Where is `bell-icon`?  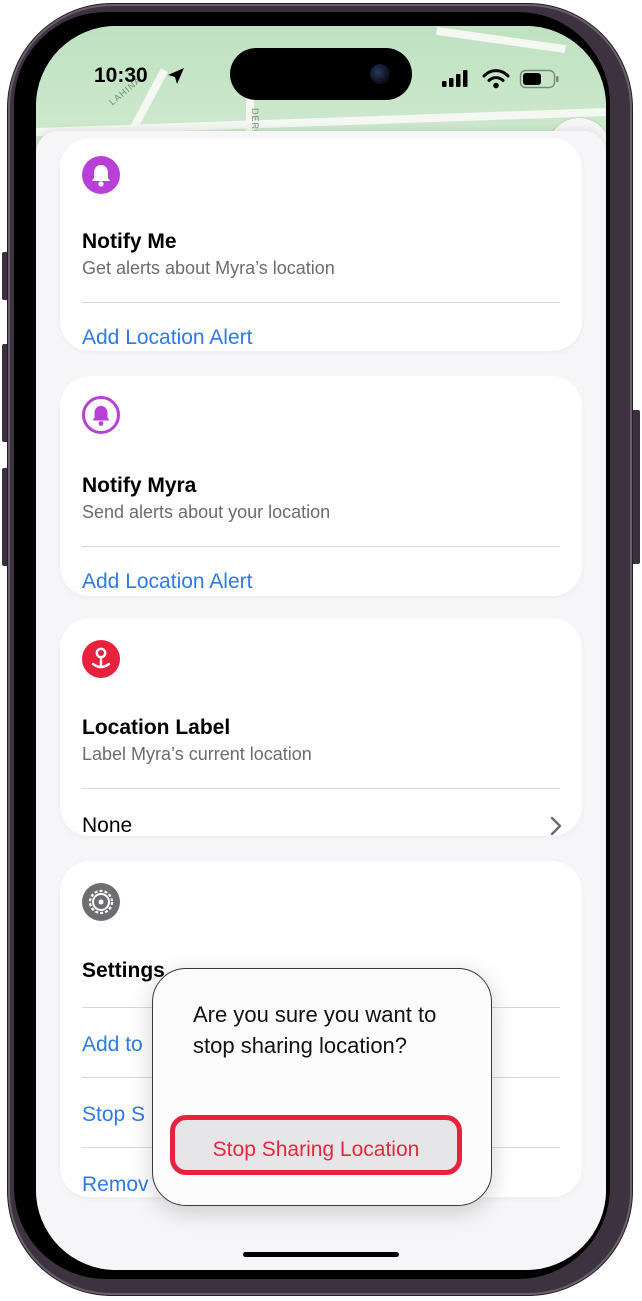 bell-icon is located at coordinates (101, 175).